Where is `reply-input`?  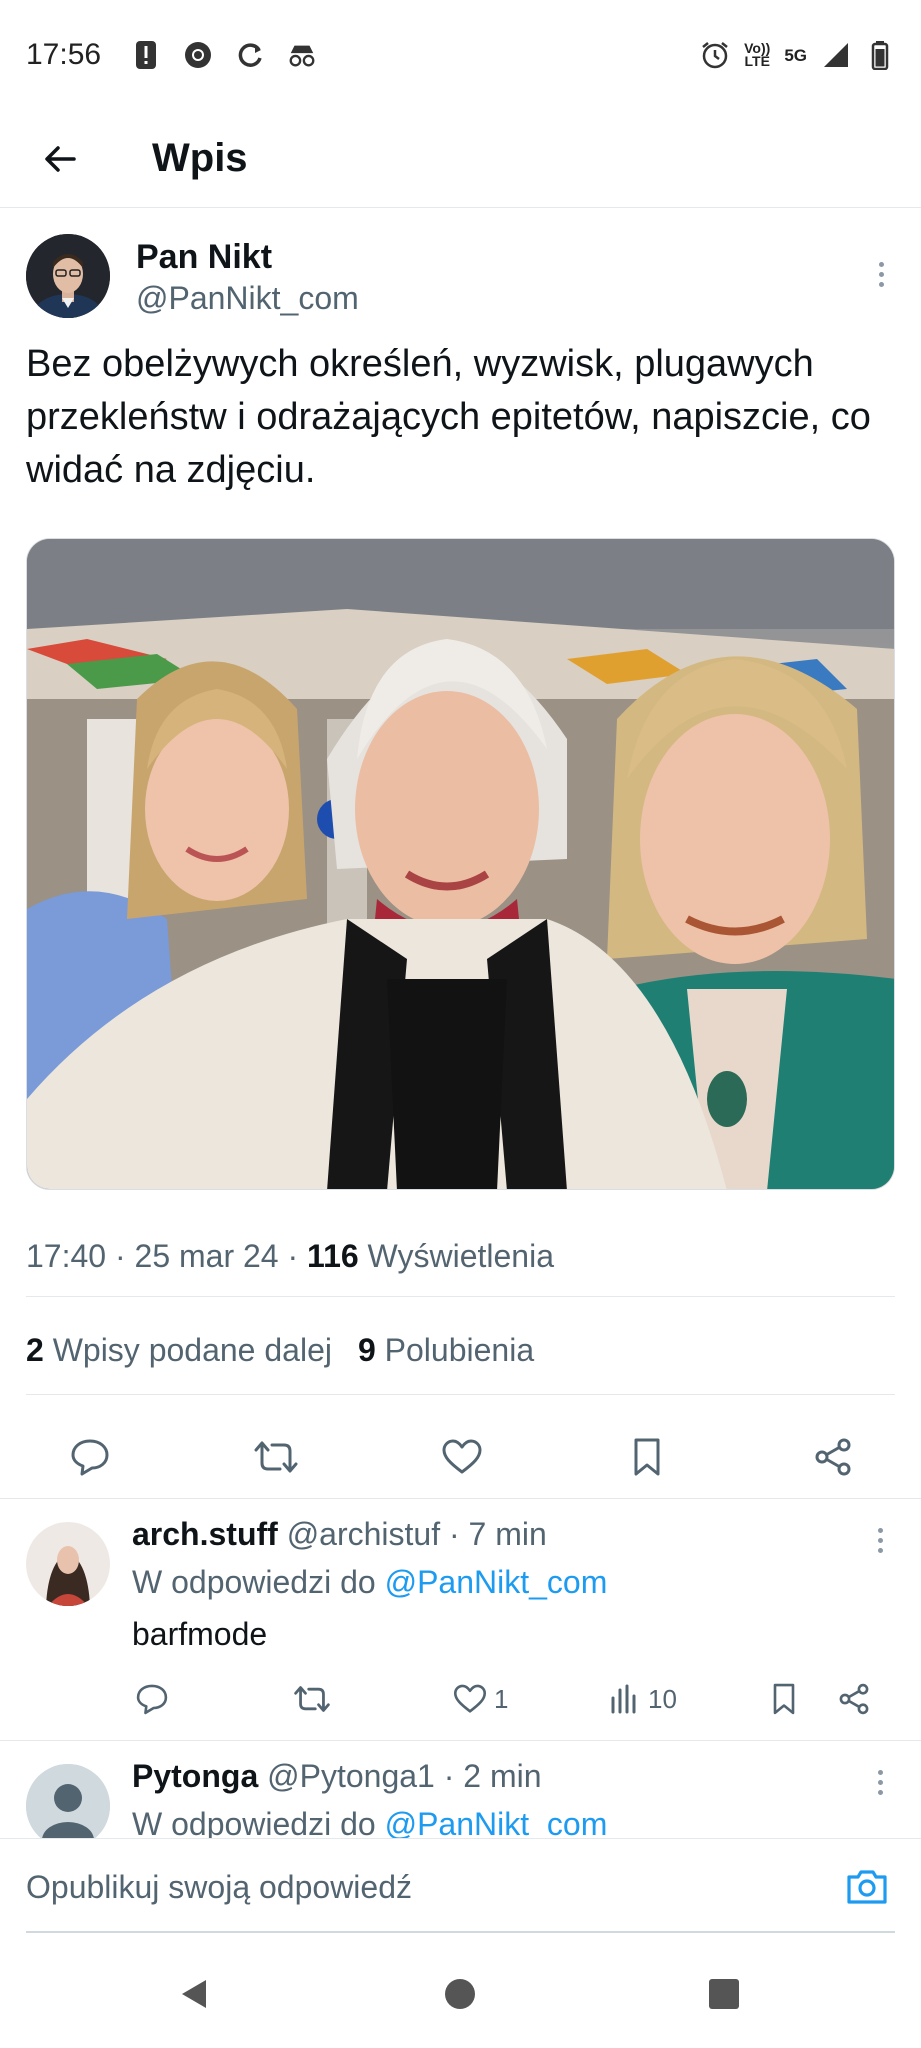 reply-input is located at coordinates (426, 1887).